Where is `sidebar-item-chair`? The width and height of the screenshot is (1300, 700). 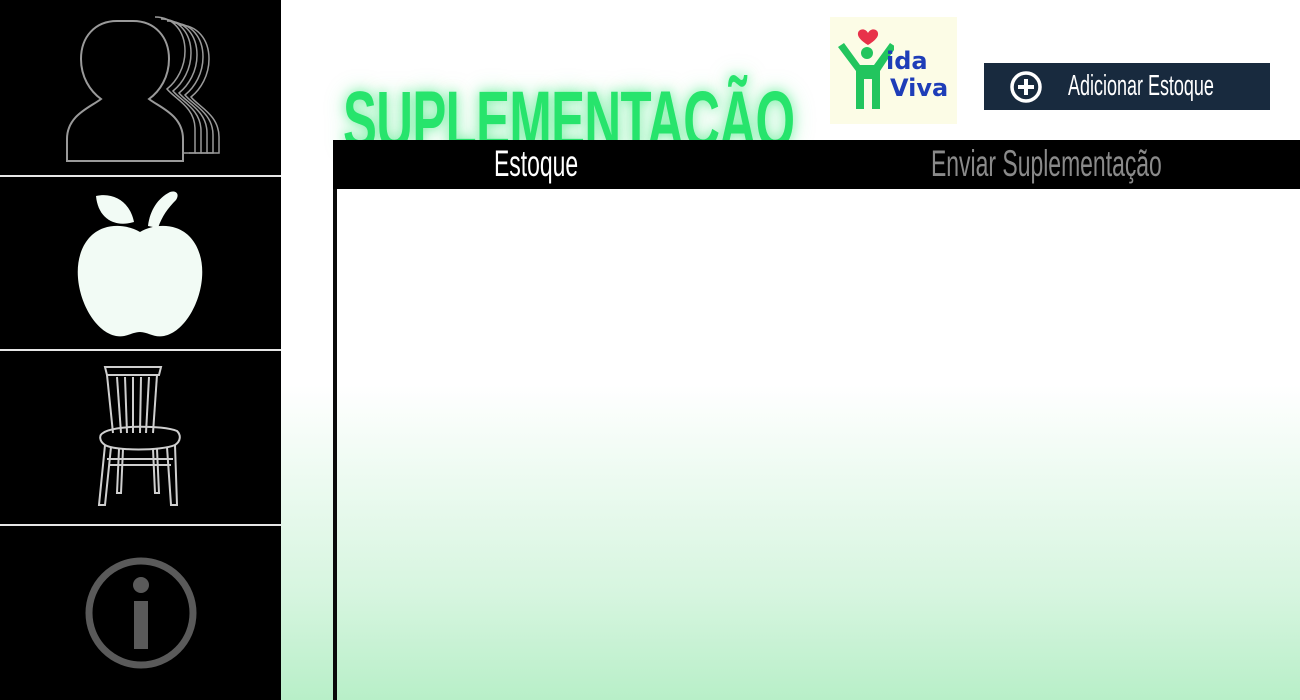 sidebar-item-chair is located at coordinates (140, 437).